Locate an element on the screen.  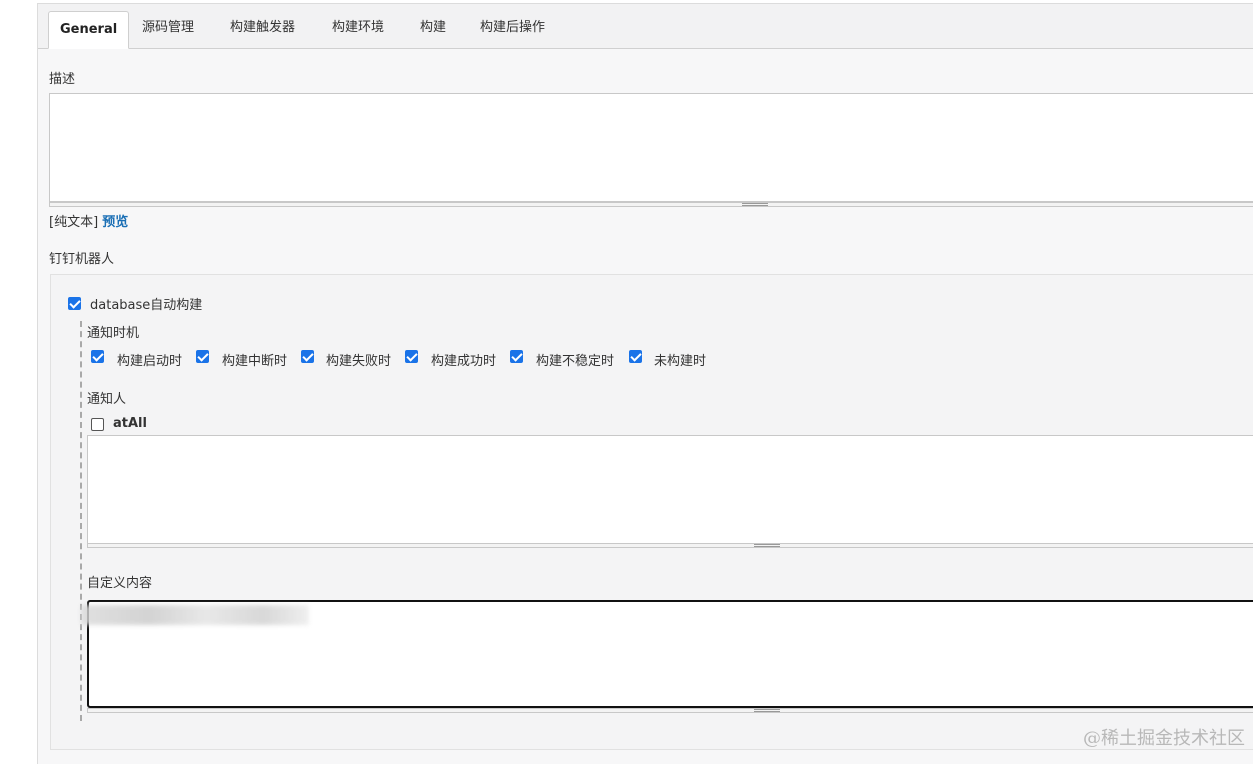
watermark: @稀土掘金技术社区 is located at coordinates (1164, 738).